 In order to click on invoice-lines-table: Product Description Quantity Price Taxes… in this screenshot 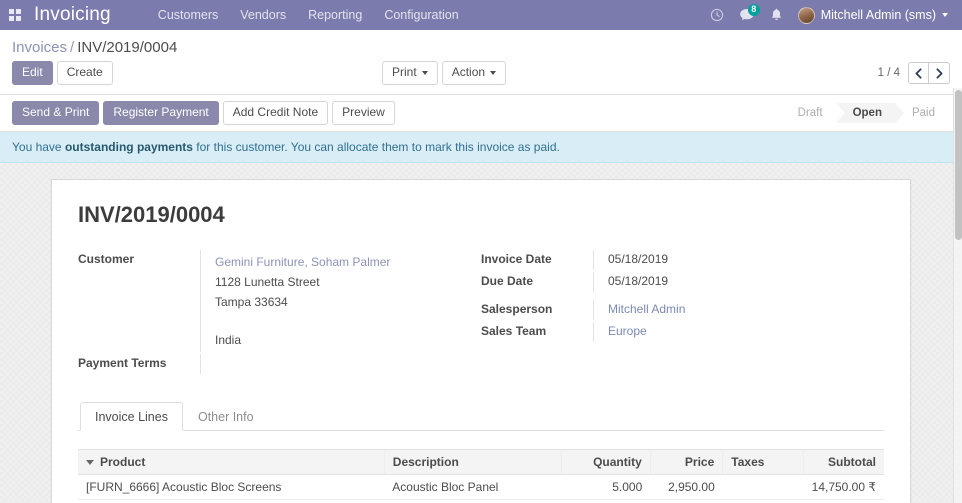, I will do `click(481, 476)`.